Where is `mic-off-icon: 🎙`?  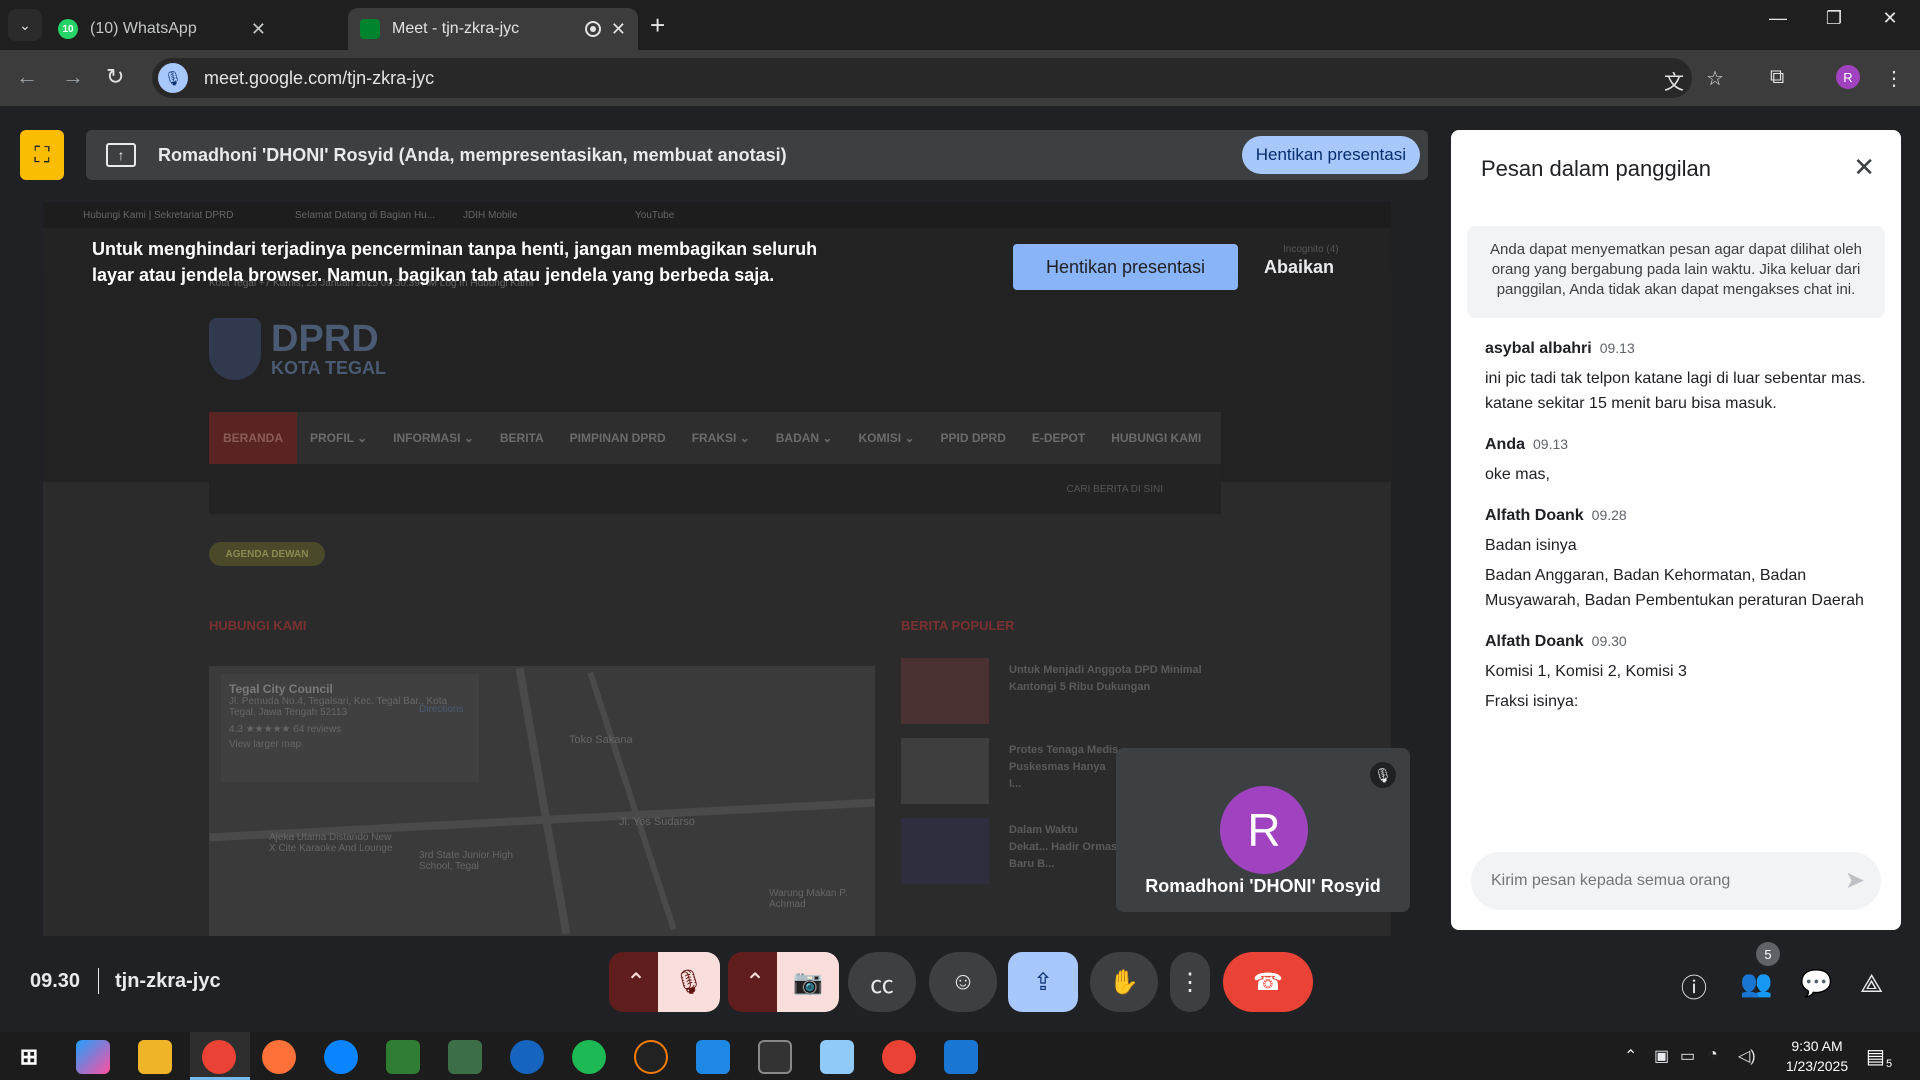 mic-off-icon: 🎙 is located at coordinates (689, 982).